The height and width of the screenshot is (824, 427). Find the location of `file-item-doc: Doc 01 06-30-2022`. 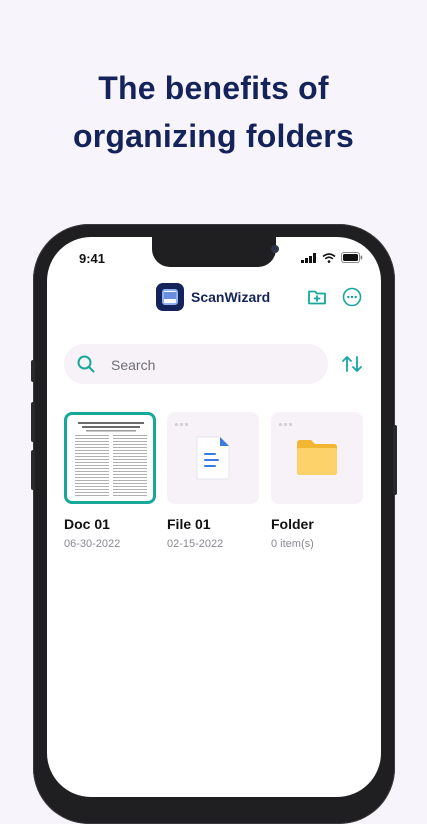

file-item-doc: Doc 01 06-30-2022 is located at coordinates (110, 481).